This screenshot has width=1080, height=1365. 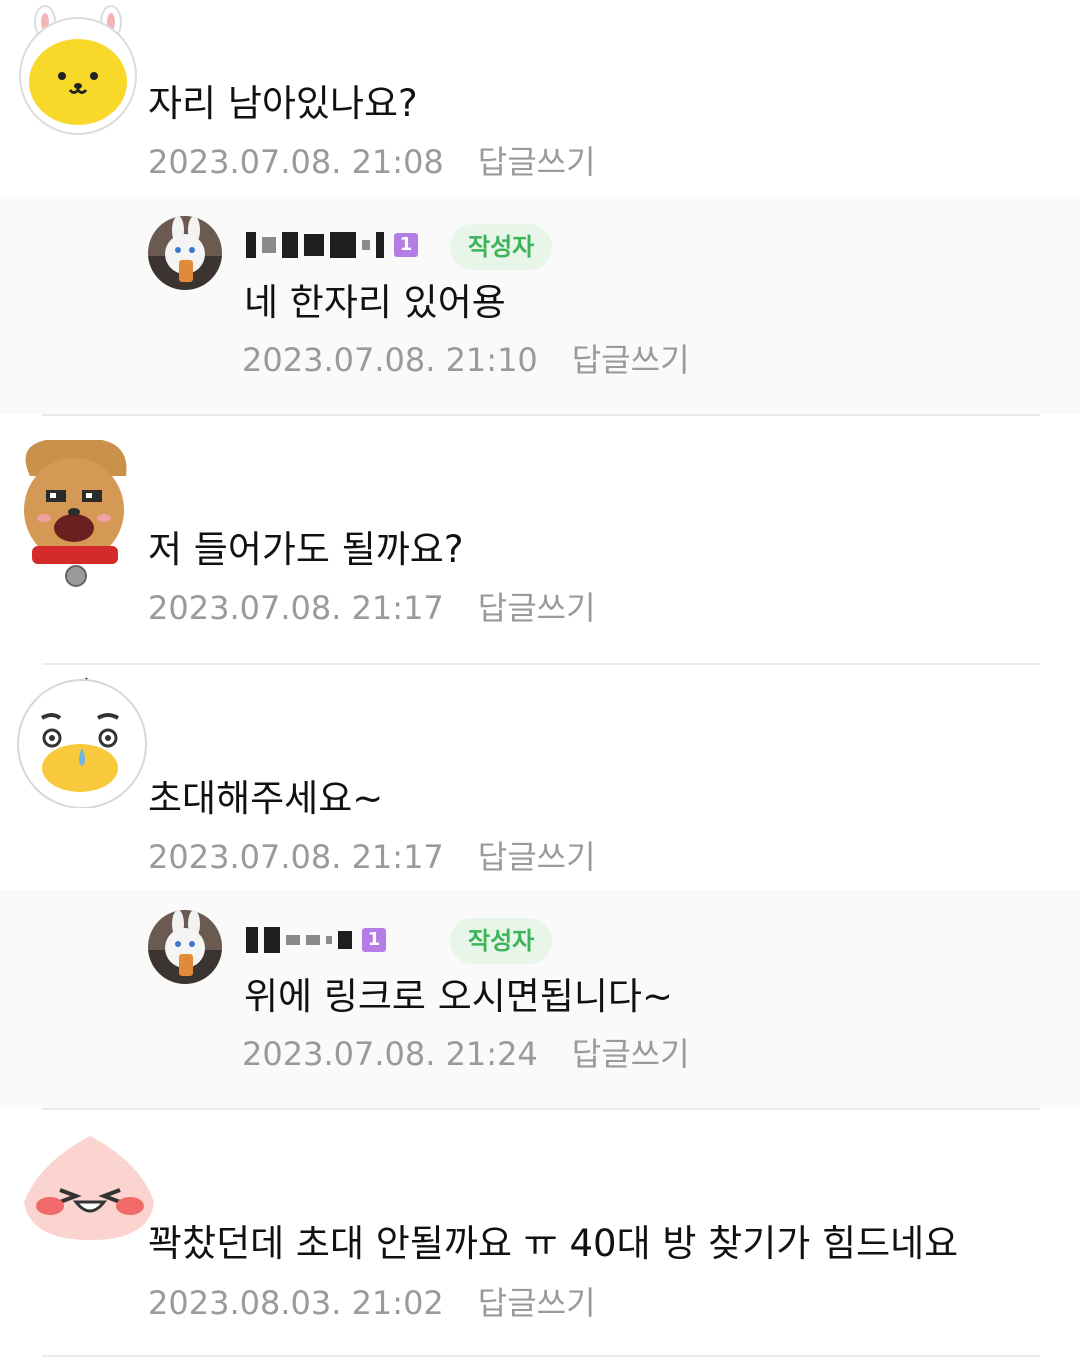 I want to click on reply-date: 2023.07.08. 21:24, so click(x=390, y=1054).